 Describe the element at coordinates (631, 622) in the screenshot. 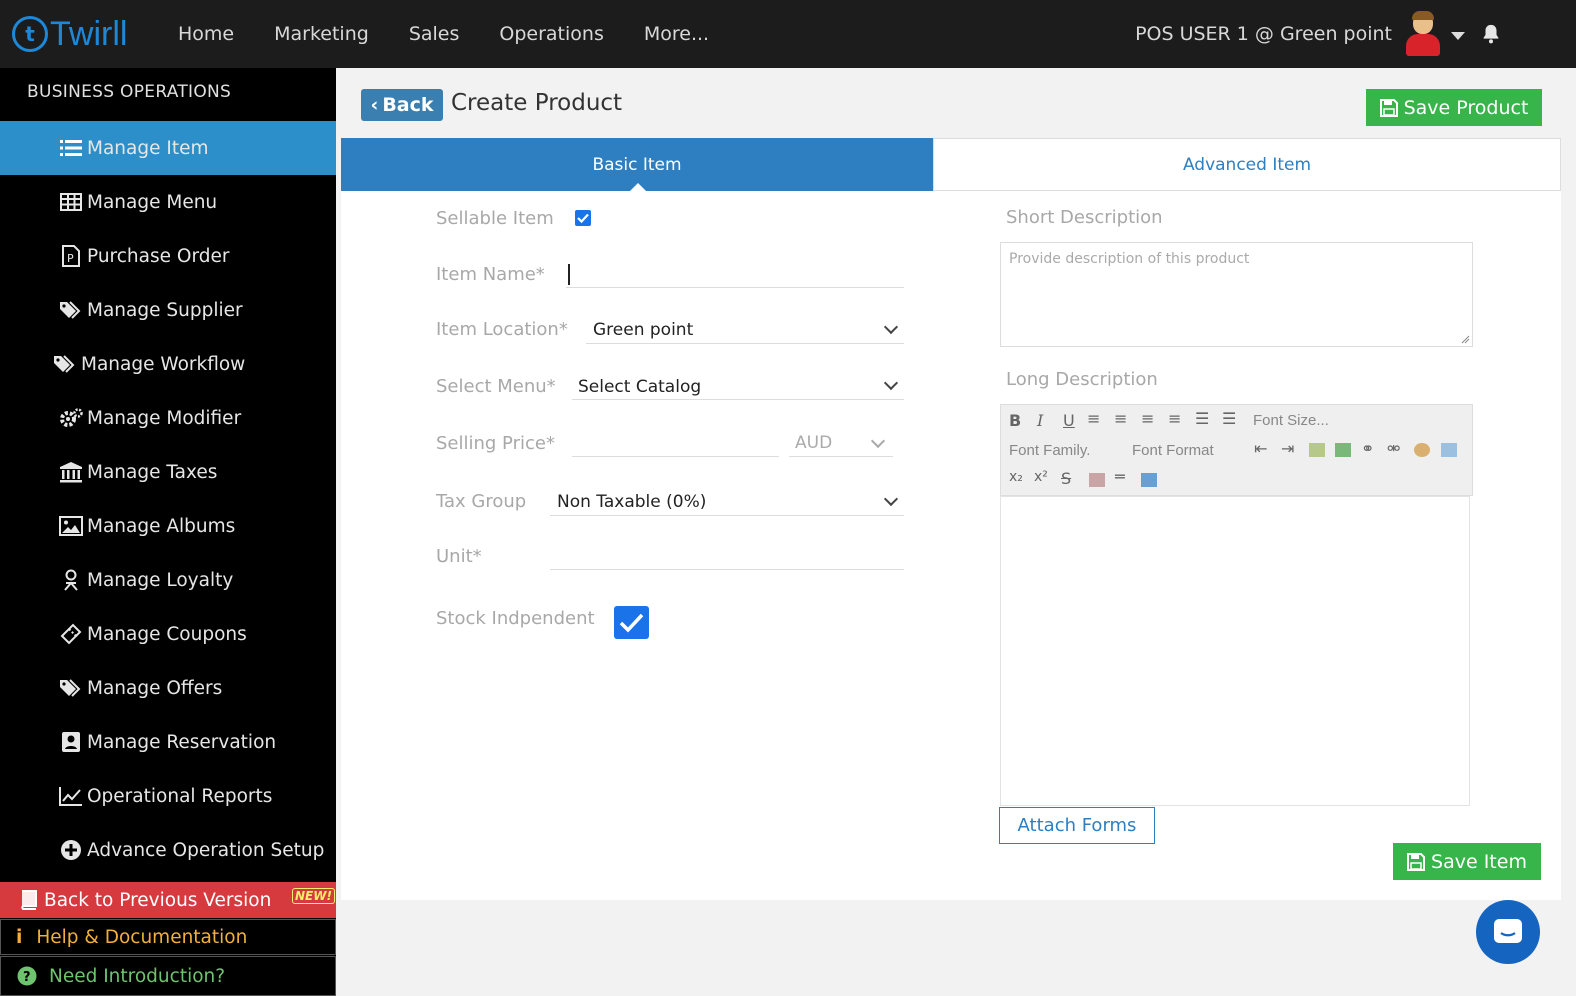

I see `stock-independent-checkbox` at that location.